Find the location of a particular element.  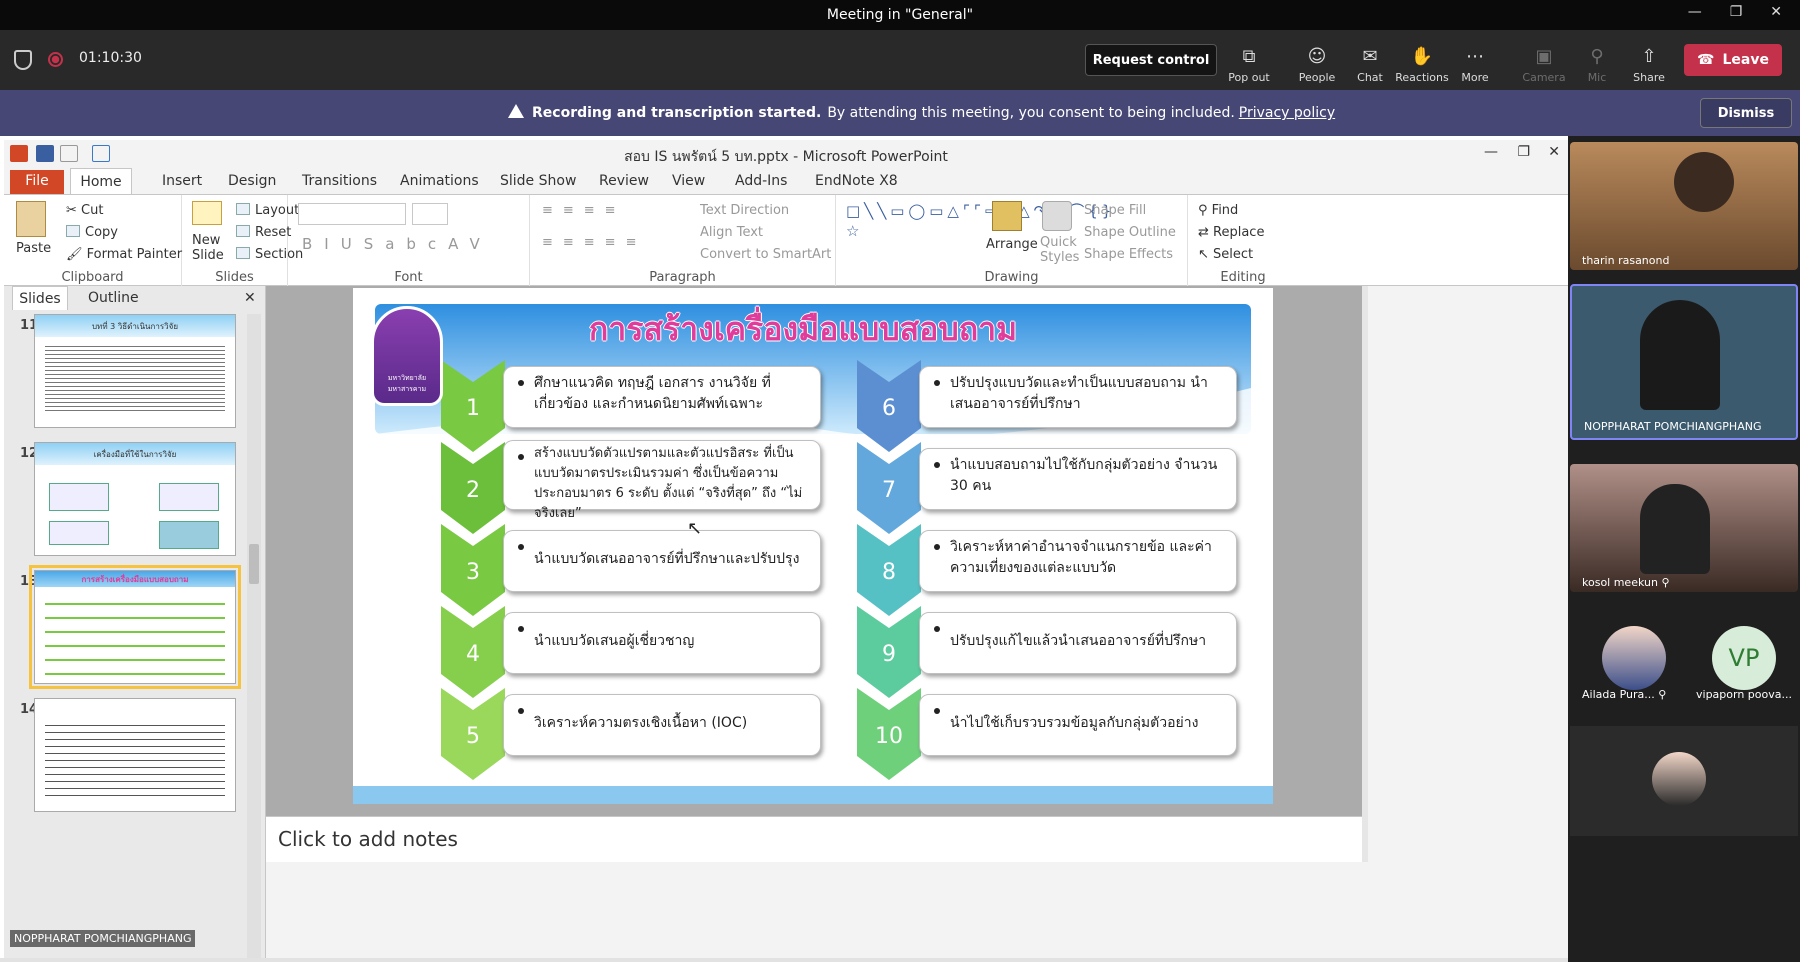

muted-icon: ⚲ is located at coordinates (1662, 694).